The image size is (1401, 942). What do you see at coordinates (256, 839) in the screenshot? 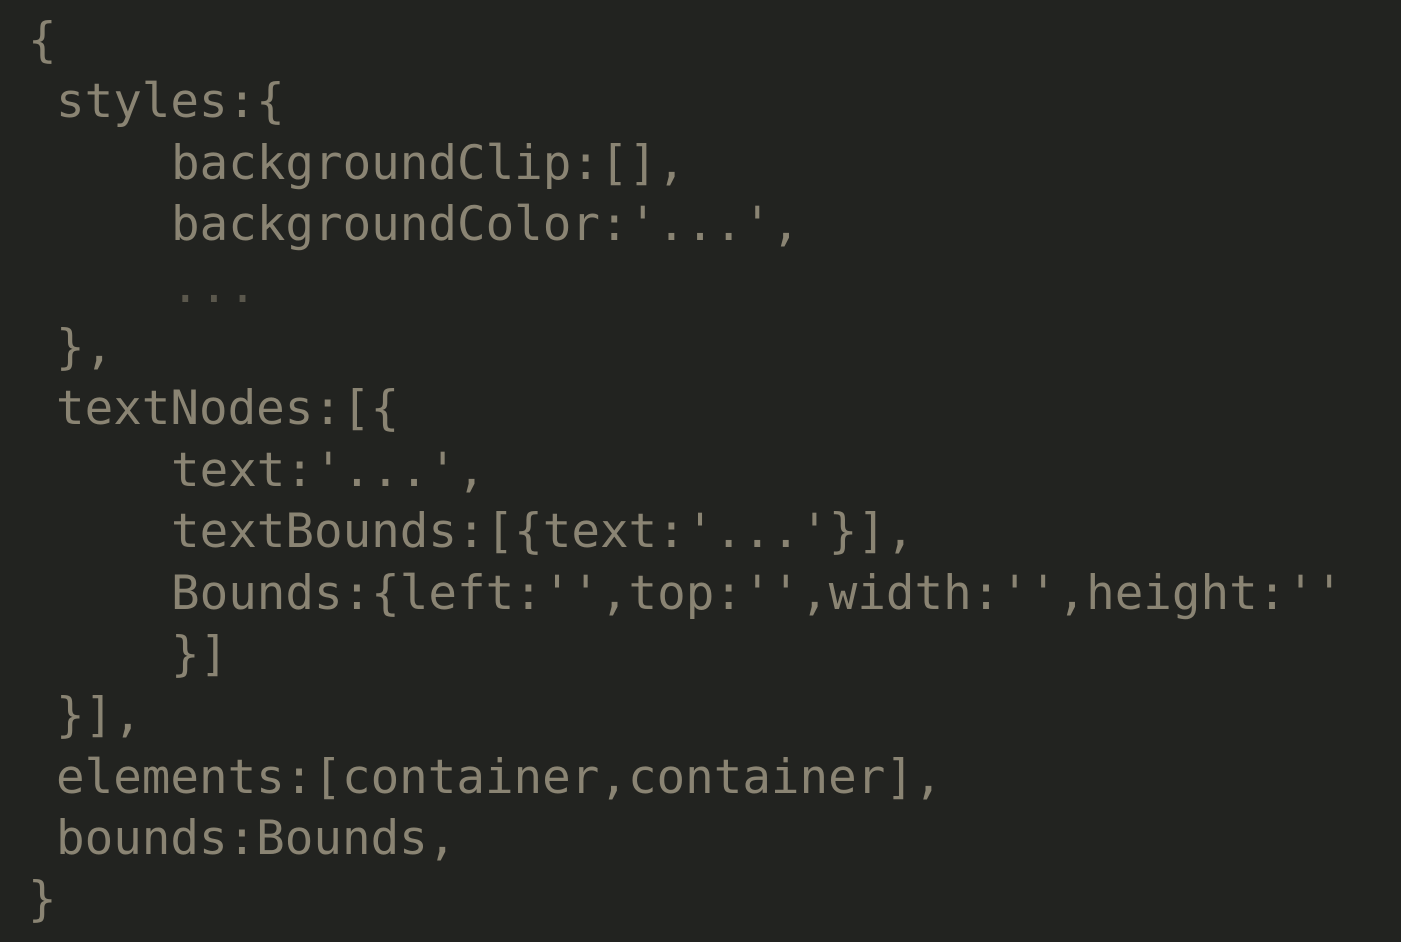
I see `code-line: bounds:Bounds,` at bounding box center [256, 839].